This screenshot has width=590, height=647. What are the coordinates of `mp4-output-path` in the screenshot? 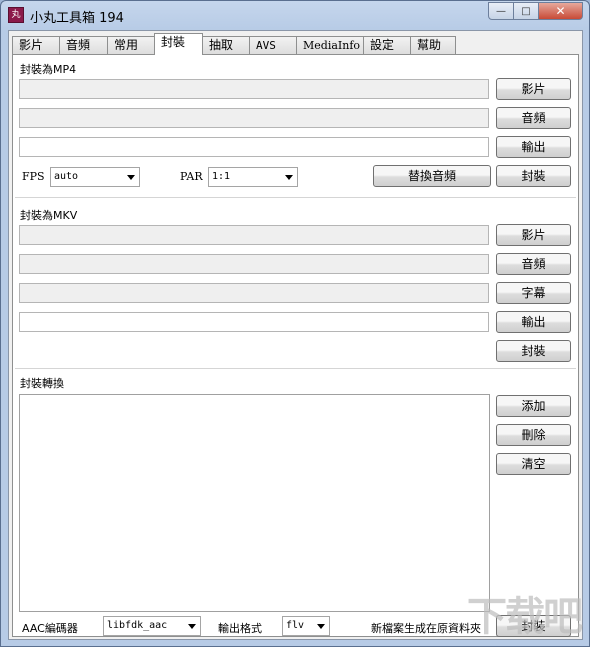 It's located at (254, 147).